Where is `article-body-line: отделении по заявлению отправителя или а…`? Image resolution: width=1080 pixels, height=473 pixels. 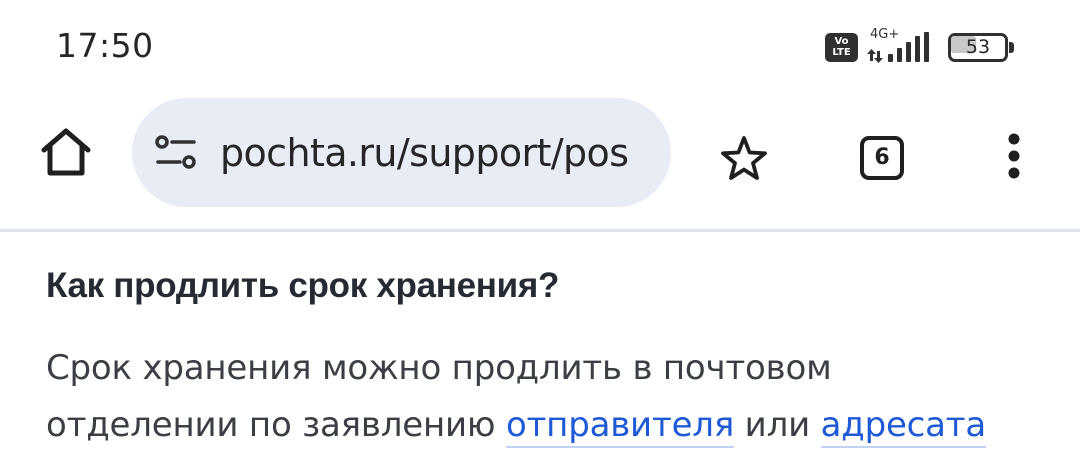
article-body-line: отделении по заявлению отправителя или а… is located at coordinates (551, 425).